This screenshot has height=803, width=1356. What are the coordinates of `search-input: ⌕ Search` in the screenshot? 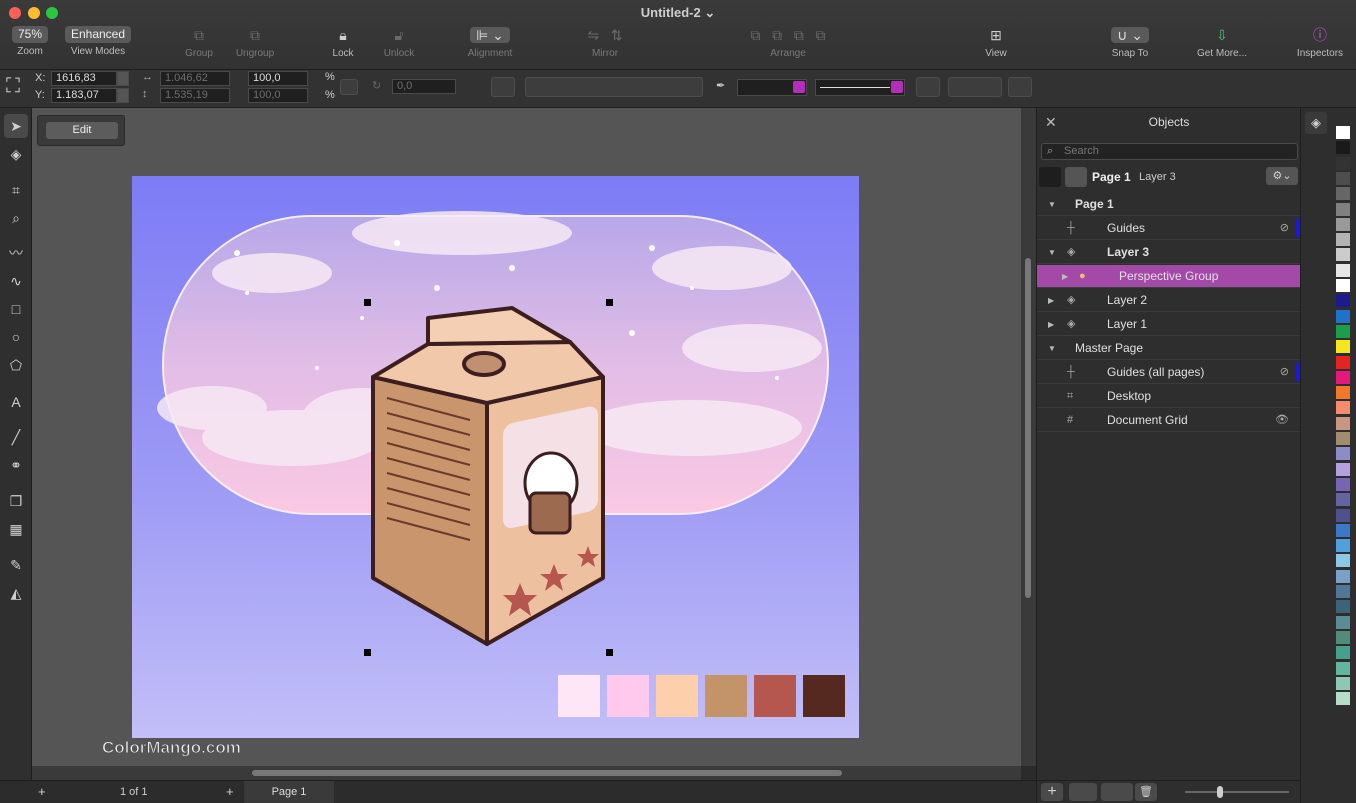 It's located at (1169, 151).